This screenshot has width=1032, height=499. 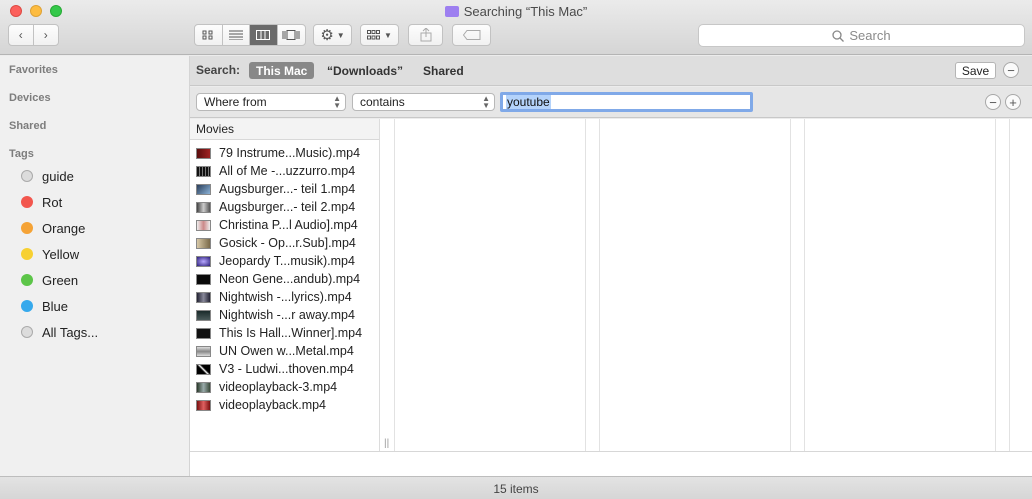 I want to click on file-item: Neon Gene...andub).mp4, so click(x=278, y=279).